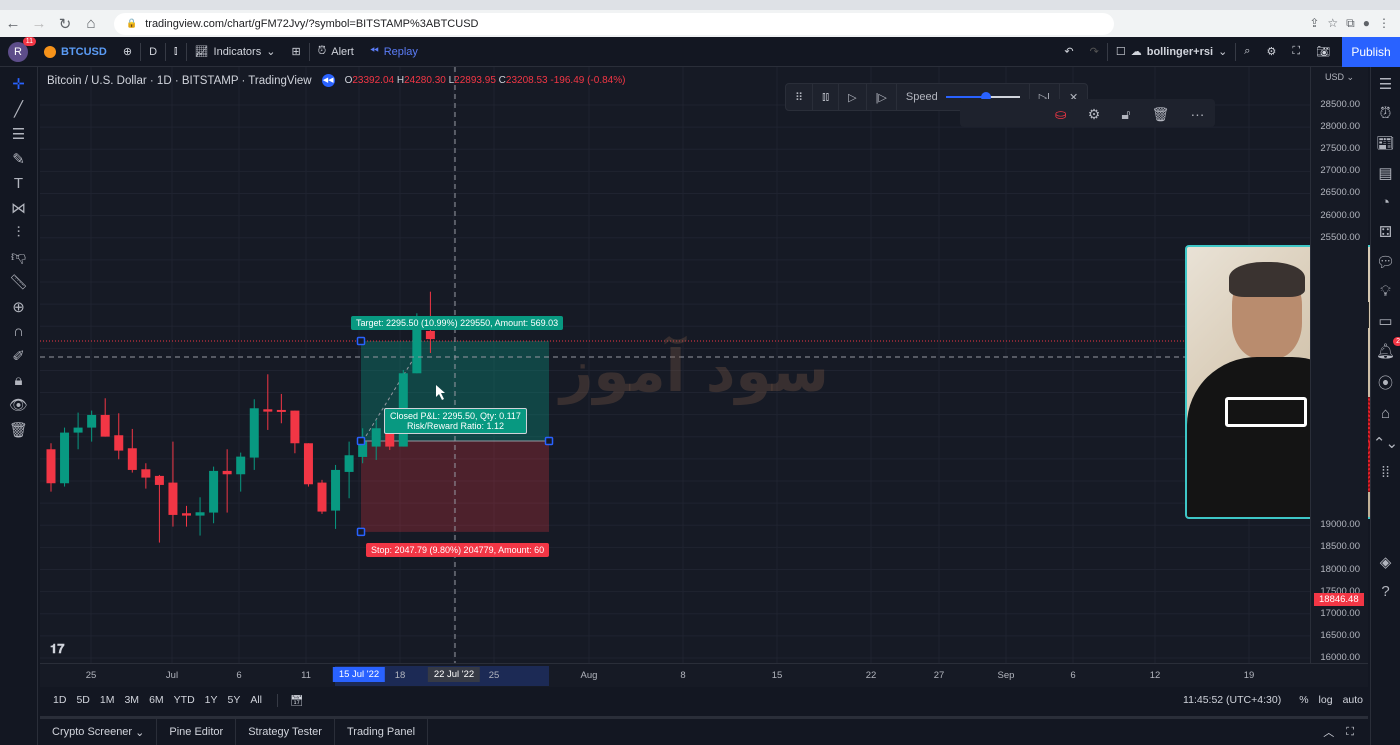 The width and height of the screenshot is (1400, 745). I want to click on select-bar-button: ⫾⫾, so click(826, 97).